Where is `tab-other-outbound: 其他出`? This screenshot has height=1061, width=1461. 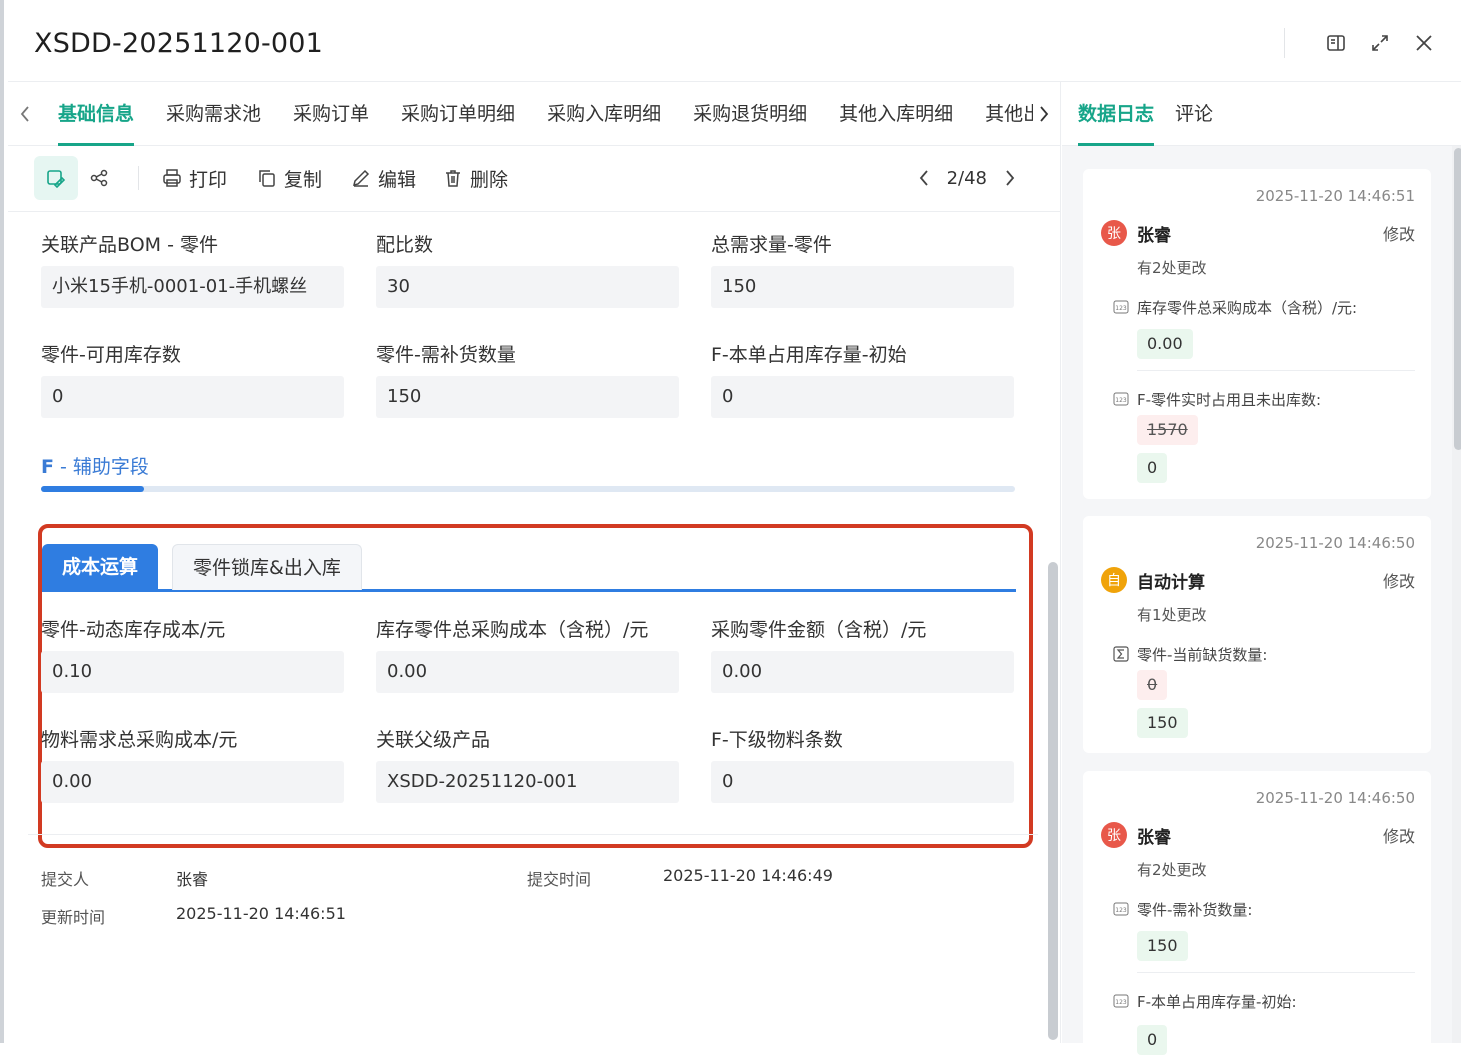
tab-other-outbound: 其他出 is located at coordinates (1009, 114).